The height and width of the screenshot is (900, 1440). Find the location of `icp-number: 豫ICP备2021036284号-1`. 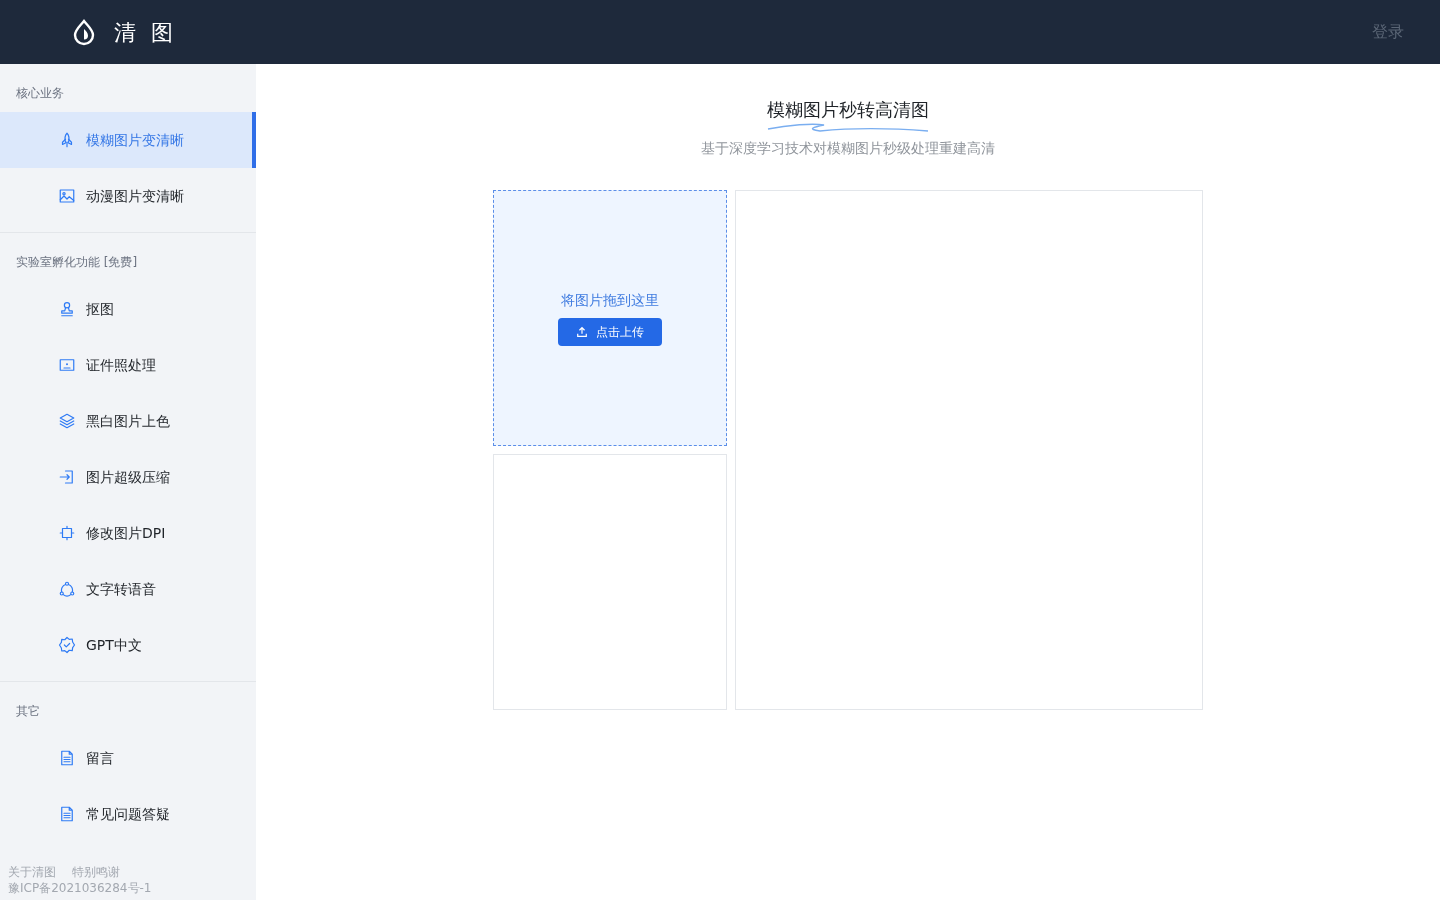

icp-number: 豫ICP备2021036284号-1 is located at coordinates (80, 888).